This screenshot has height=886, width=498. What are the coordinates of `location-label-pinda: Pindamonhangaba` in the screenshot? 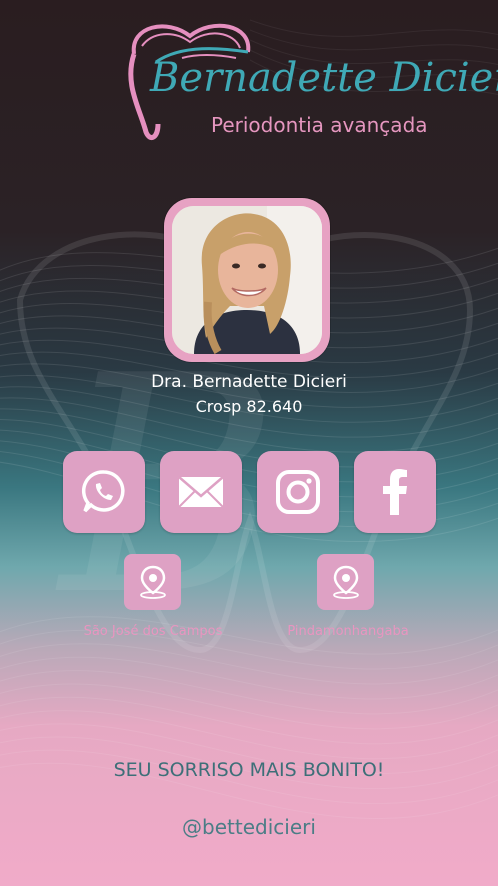 It's located at (348, 631).